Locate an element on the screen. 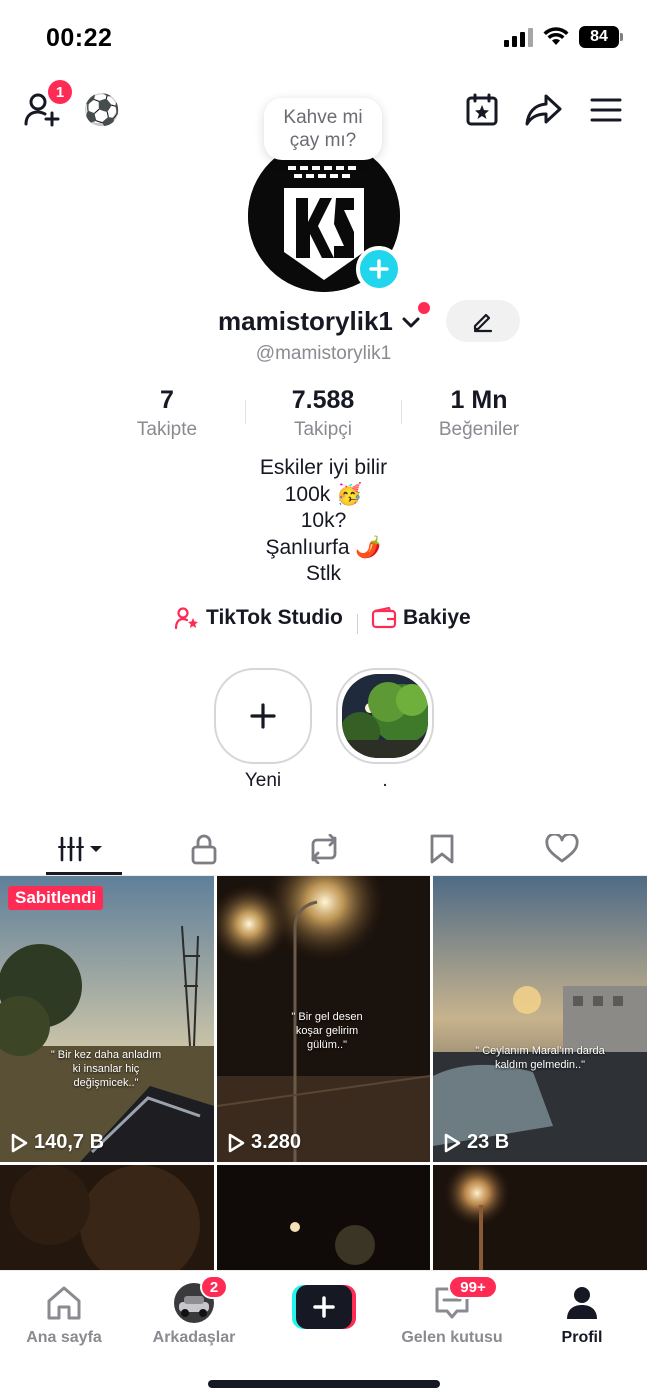 Image resolution: width=647 pixels, height=1400 pixels. balance-link: Bakiye is located at coordinates (421, 618).